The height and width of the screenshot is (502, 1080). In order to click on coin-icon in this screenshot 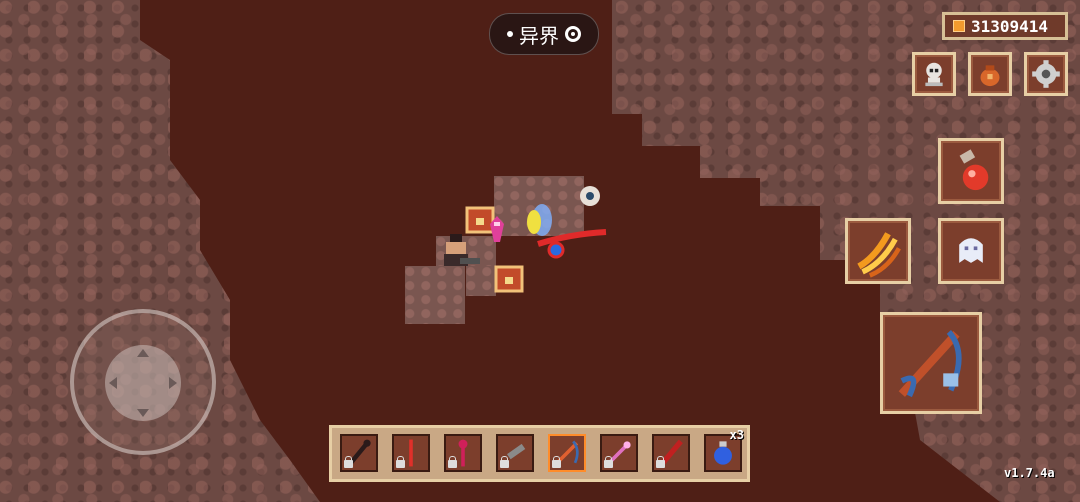, I will do `click(959, 26)`.